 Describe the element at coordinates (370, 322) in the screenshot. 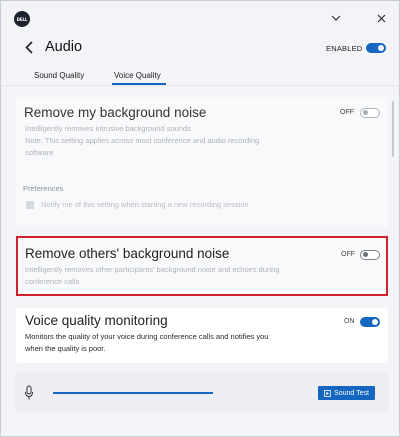

I see `voice-monitoring-toggle` at that location.